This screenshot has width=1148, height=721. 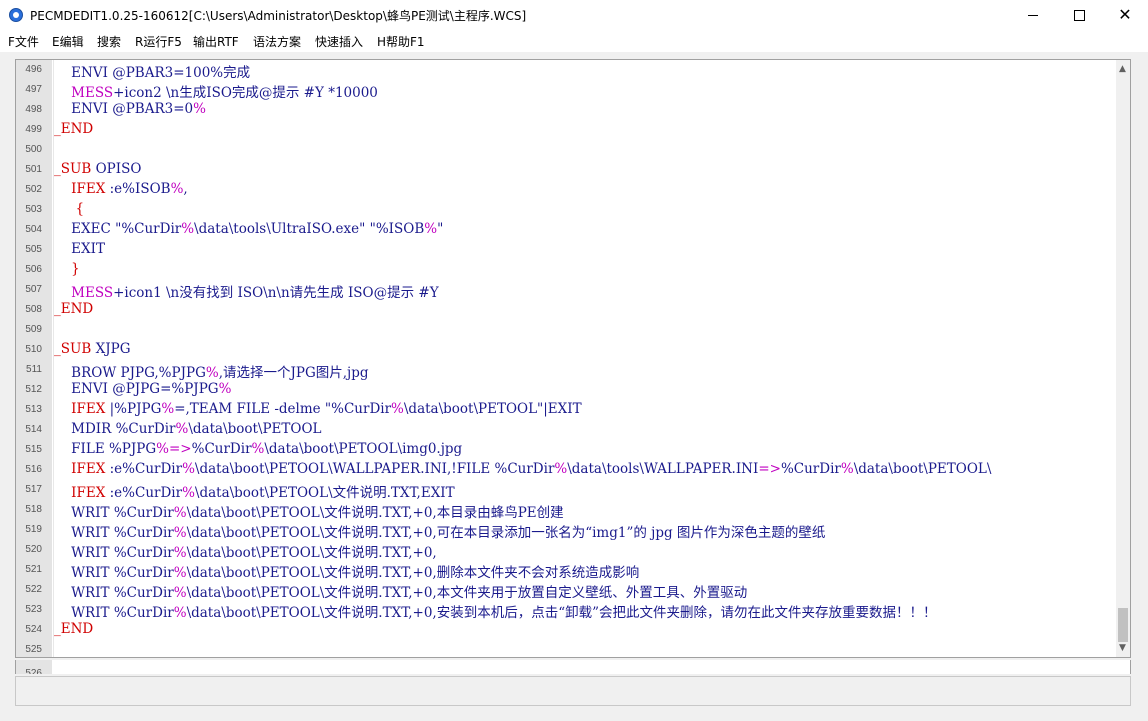 I want to click on code-line: 524 _END, so click(x=566, y=630).